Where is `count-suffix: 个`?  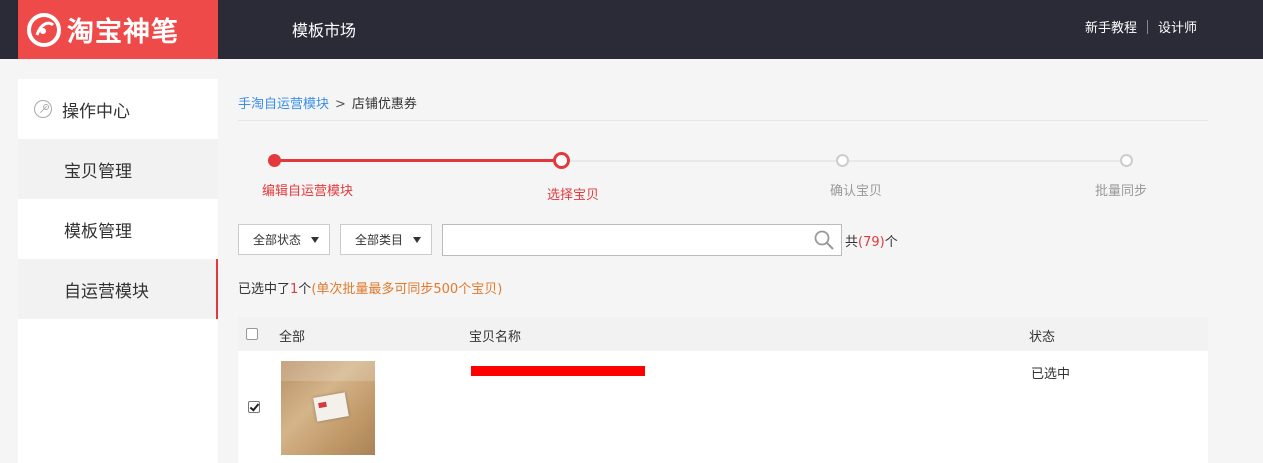 count-suffix: 个 is located at coordinates (891, 242).